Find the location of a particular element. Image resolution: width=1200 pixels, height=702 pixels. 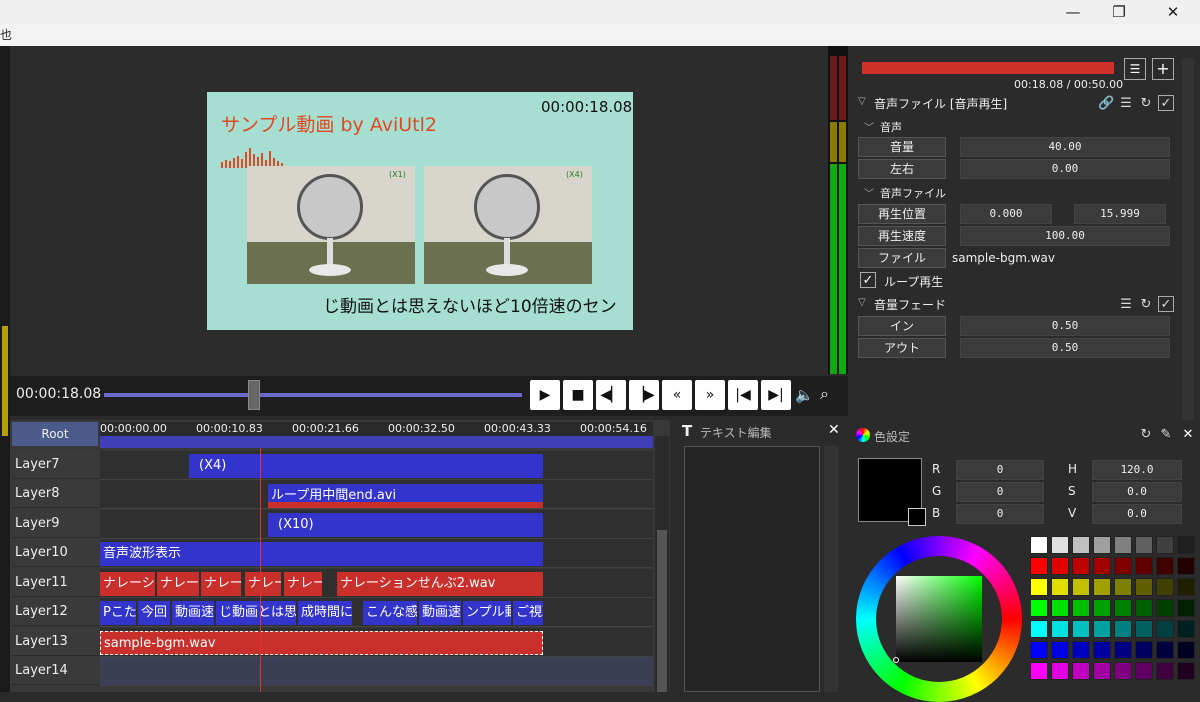

fade-out-label: アウト is located at coordinates (902, 348).